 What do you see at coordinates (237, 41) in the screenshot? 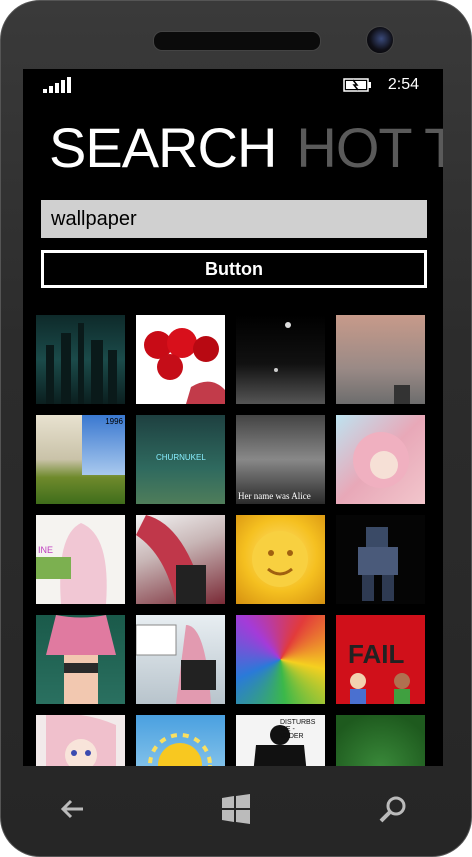
I see `phone-speaker` at bounding box center [237, 41].